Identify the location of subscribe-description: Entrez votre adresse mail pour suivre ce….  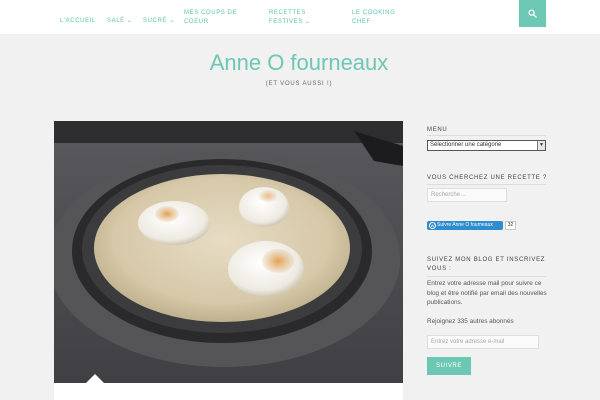
(487, 293).